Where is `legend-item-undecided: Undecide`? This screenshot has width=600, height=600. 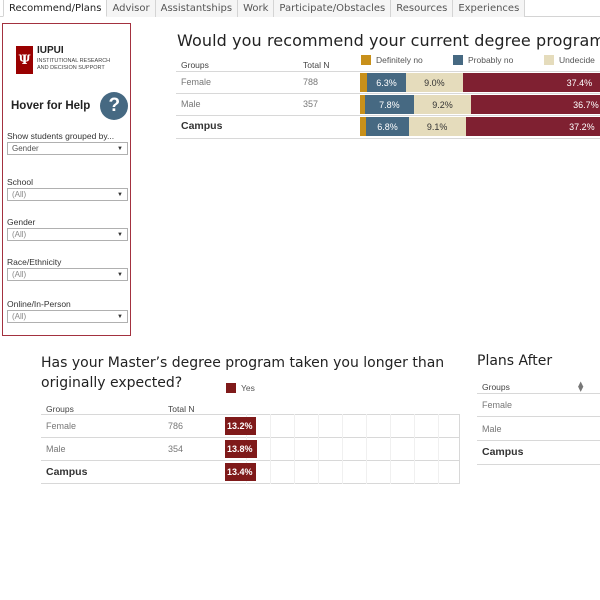
legend-item-undecided: Undecide is located at coordinates (569, 60).